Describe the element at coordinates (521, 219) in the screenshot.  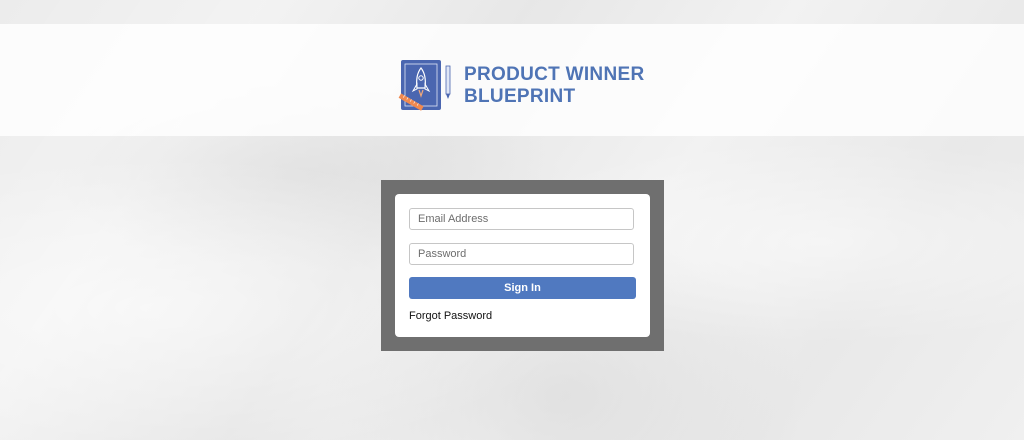
I see `email-input` at that location.